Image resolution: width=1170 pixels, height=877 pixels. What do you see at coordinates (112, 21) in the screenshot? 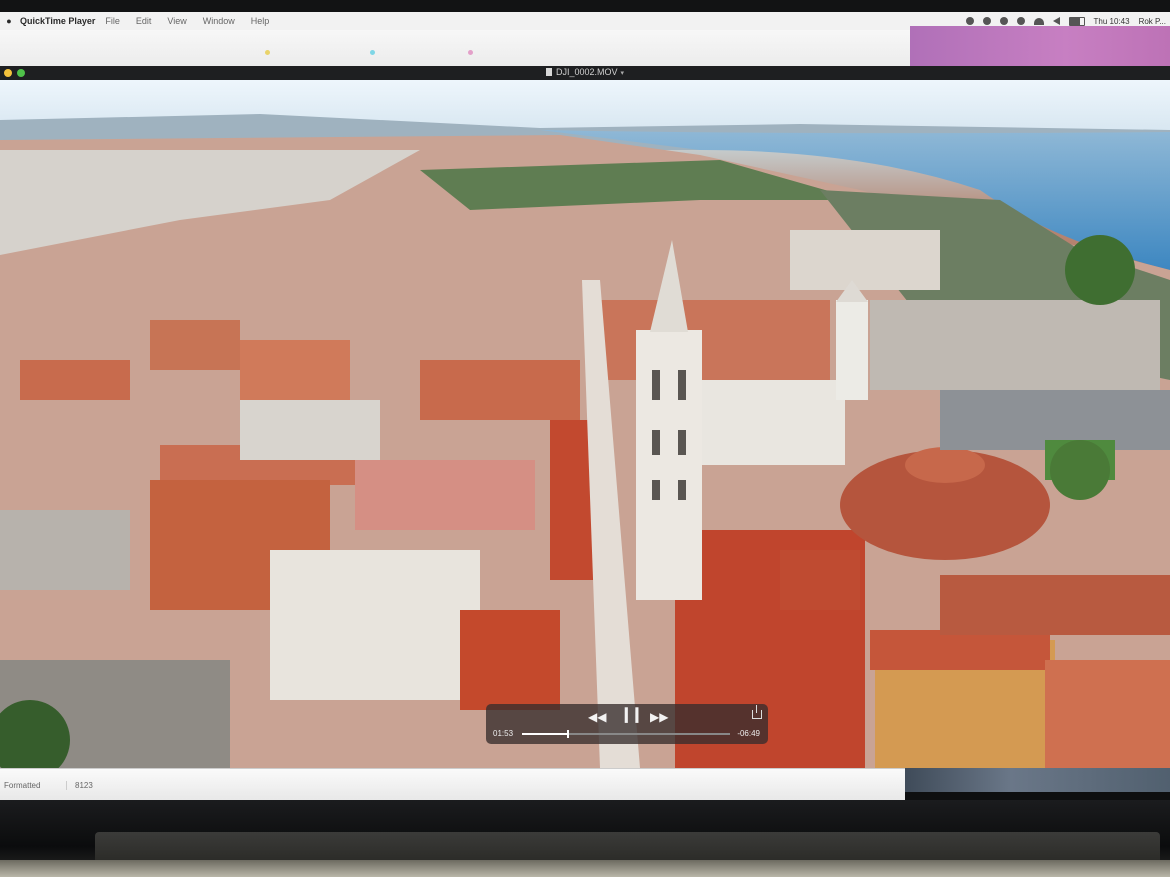
I see `menu-file: File` at bounding box center [112, 21].